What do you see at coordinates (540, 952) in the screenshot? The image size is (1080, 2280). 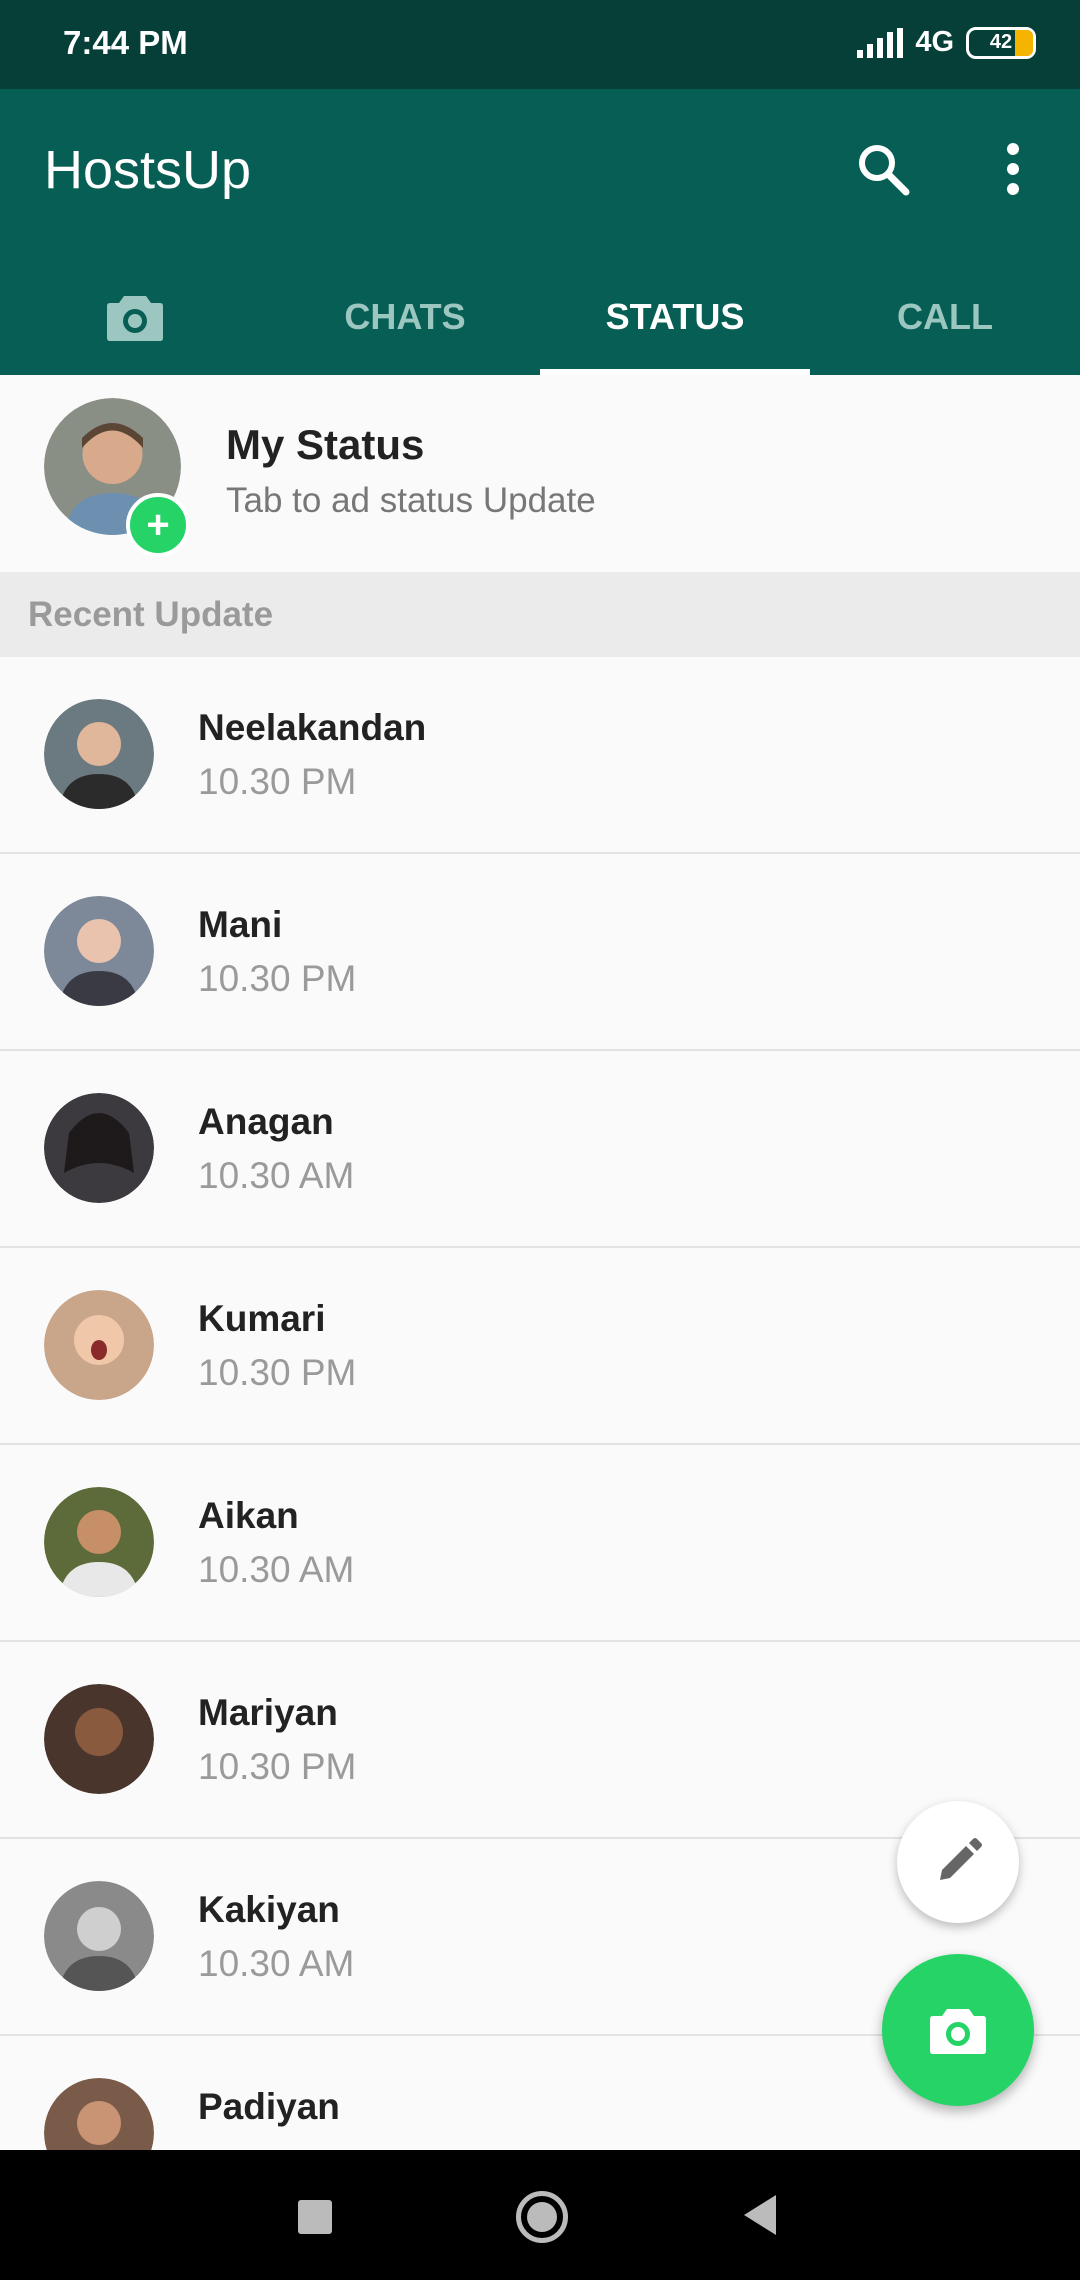 I see `list-item: Mani 10.30 PM` at bounding box center [540, 952].